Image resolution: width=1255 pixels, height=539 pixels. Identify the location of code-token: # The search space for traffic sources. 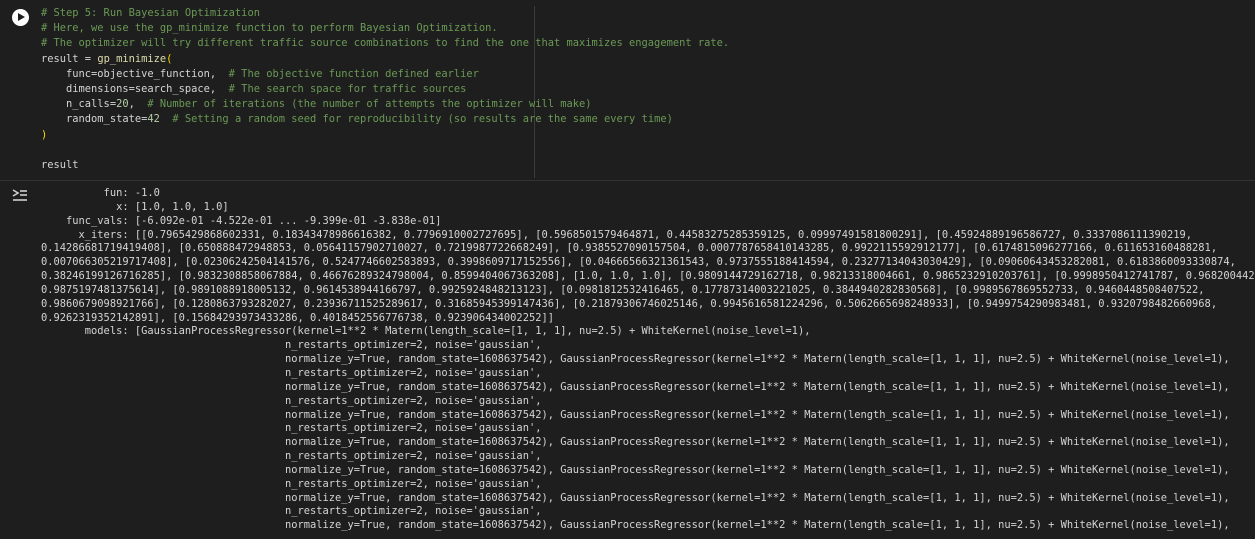
(347, 88).